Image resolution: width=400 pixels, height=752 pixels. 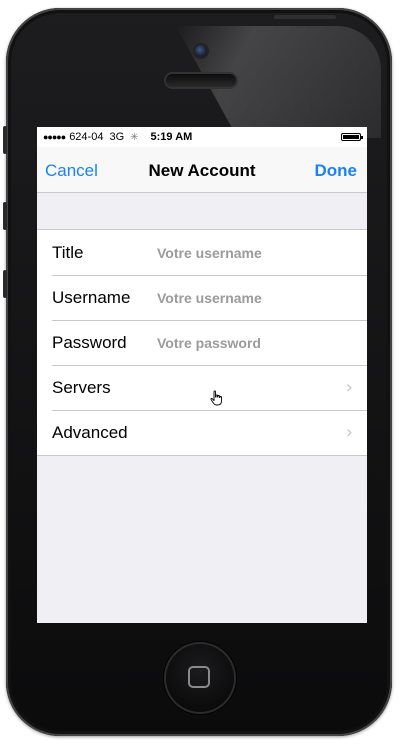 I want to click on password-input, so click(x=242, y=342).